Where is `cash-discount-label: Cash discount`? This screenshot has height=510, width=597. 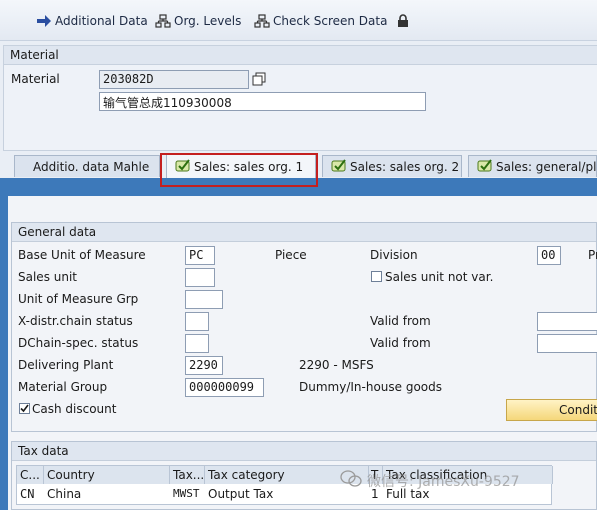 cash-discount-label: Cash discount is located at coordinates (74, 409).